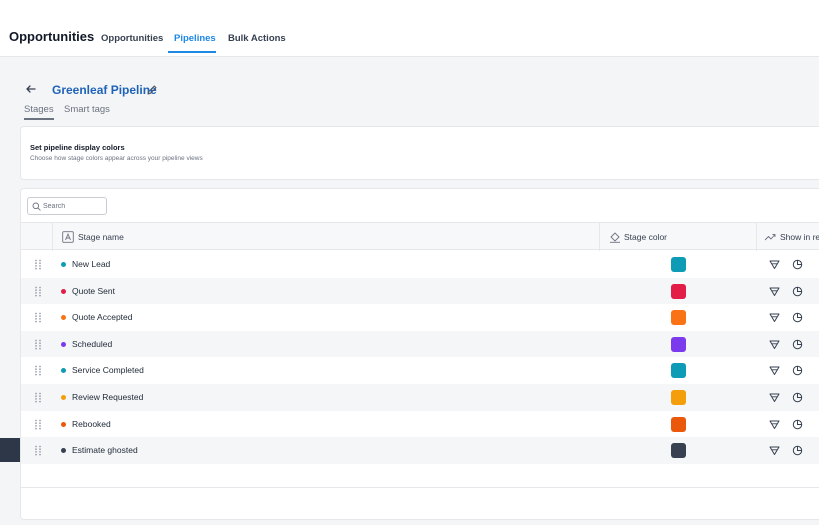 The height and width of the screenshot is (525, 819). What do you see at coordinates (420, 236) in the screenshot?
I see `table-header: Stage name Stage color Show in re` at bounding box center [420, 236].